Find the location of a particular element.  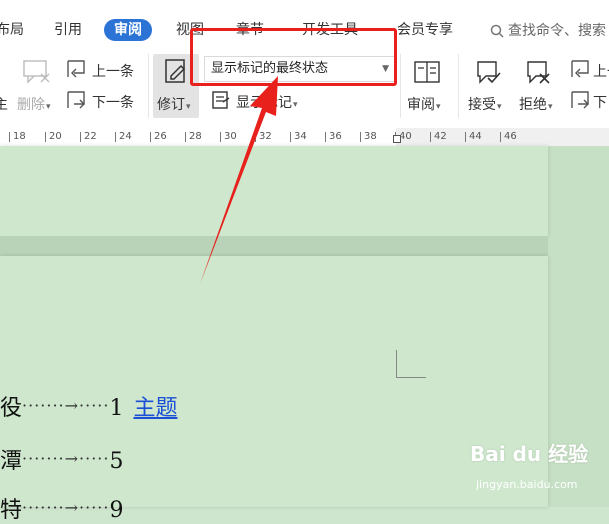

tab-review: 审阅 is located at coordinates (128, 30).